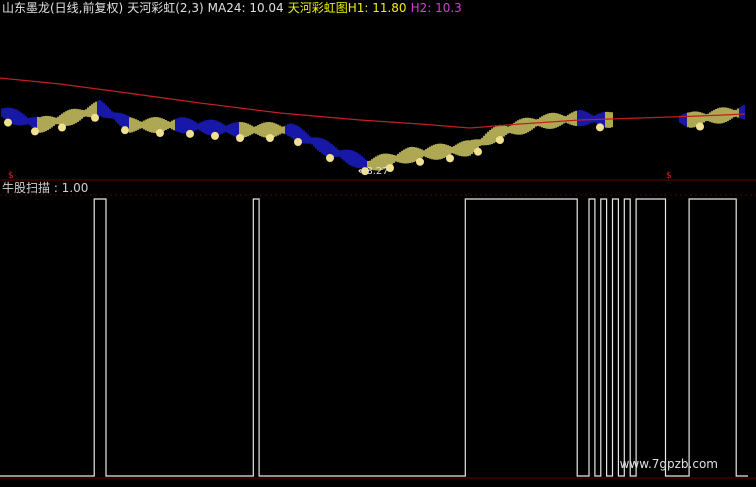  What do you see at coordinates (669, 176) in the screenshot?
I see `coin-marker-right: $` at bounding box center [669, 176].